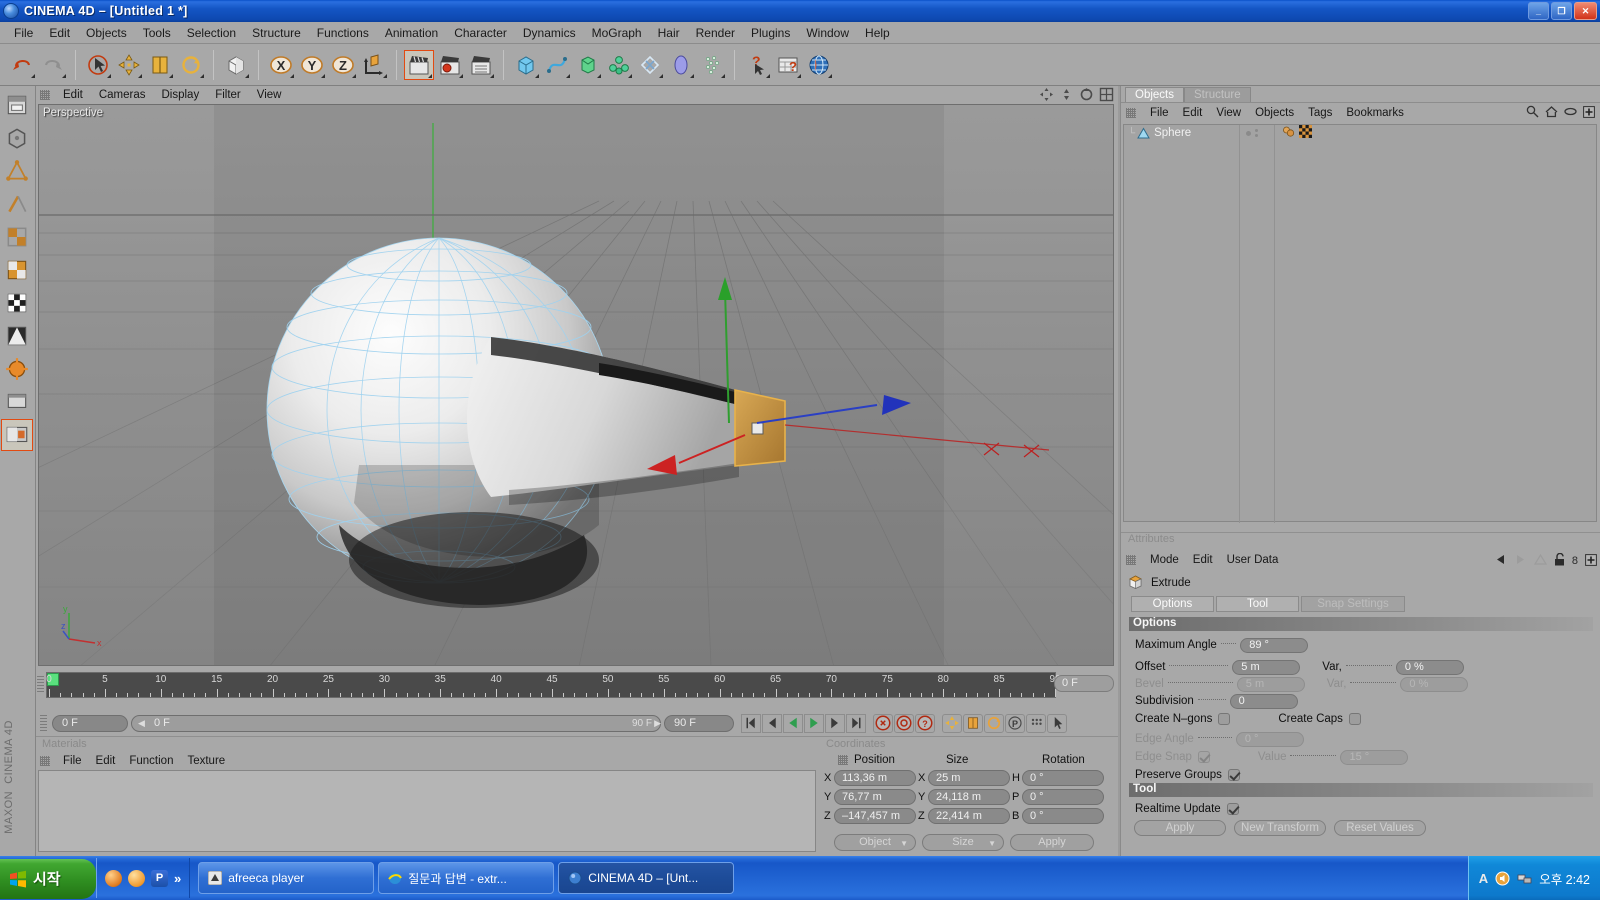 The height and width of the screenshot is (900, 1600). Describe the element at coordinates (835, 723) in the screenshot. I see `step-forward-button` at that location.